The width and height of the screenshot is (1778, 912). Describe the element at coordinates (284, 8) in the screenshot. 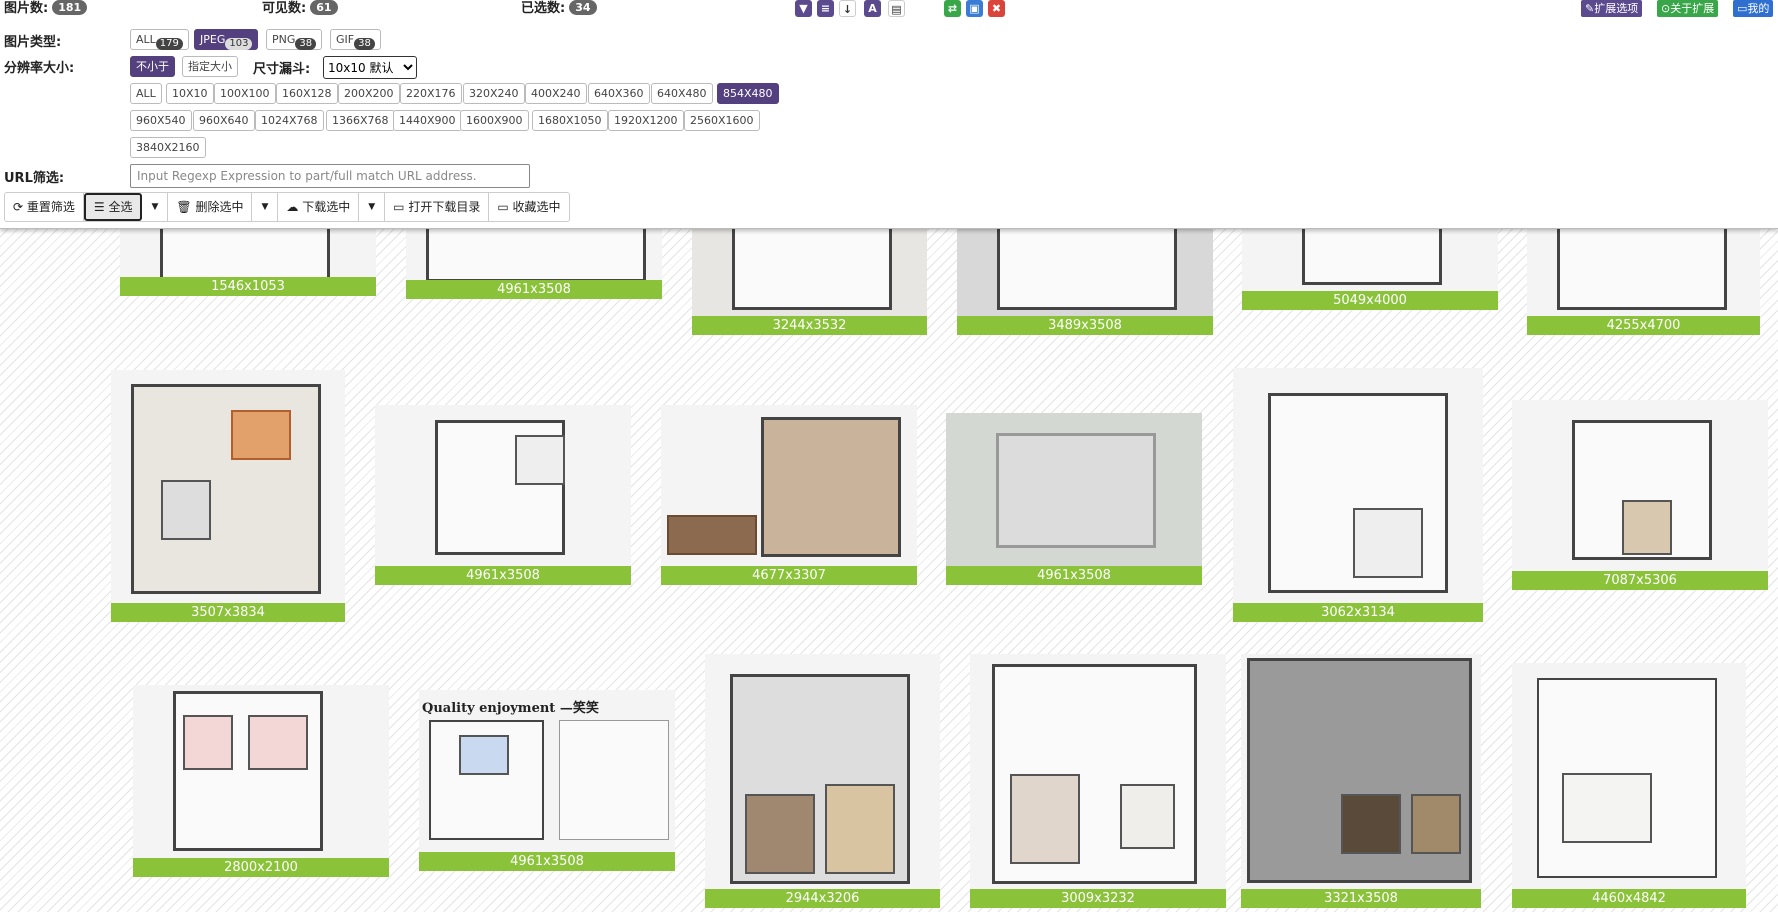

I see `visible-label: 可见数:` at that location.